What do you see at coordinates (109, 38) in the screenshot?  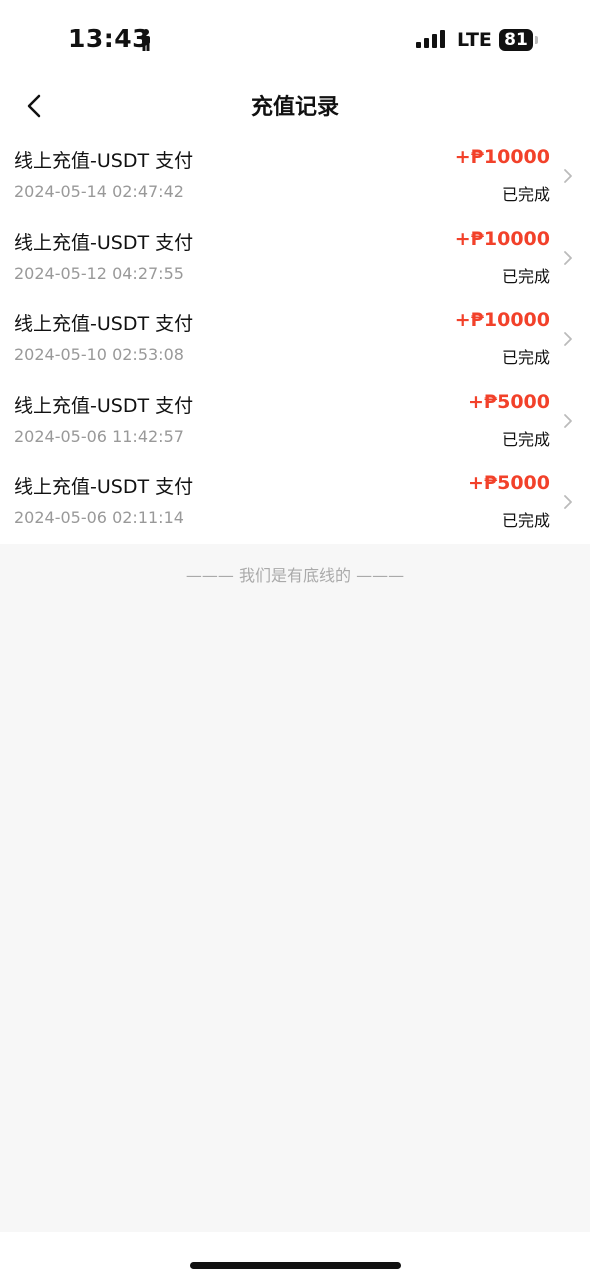 I see `status-time: 13:43` at bounding box center [109, 38].